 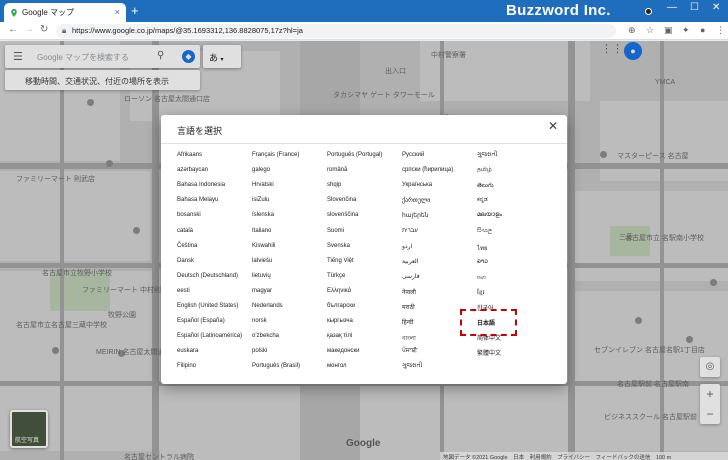 What do you see at coordinates (484, 170) in the screenshot?
I see `language-option: தமிழ்` at bounding box center [484, 170].